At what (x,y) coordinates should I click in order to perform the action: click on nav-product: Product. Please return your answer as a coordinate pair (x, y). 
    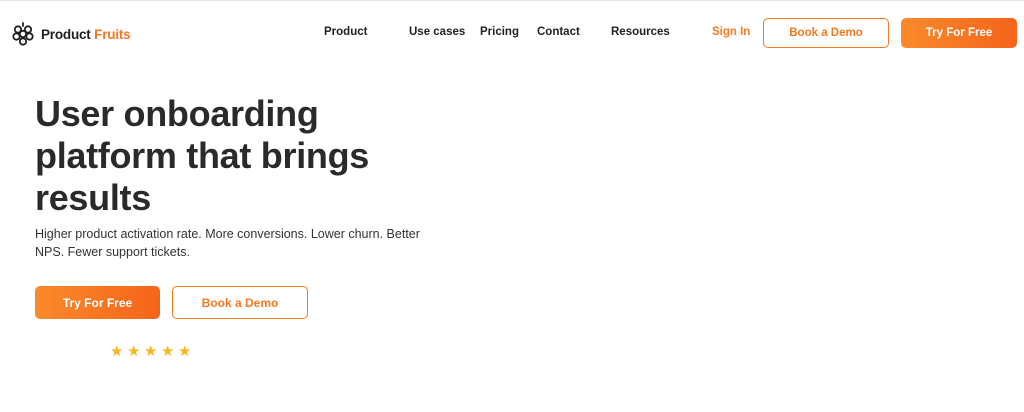
    Looking at the image, I should click on (345, 32).